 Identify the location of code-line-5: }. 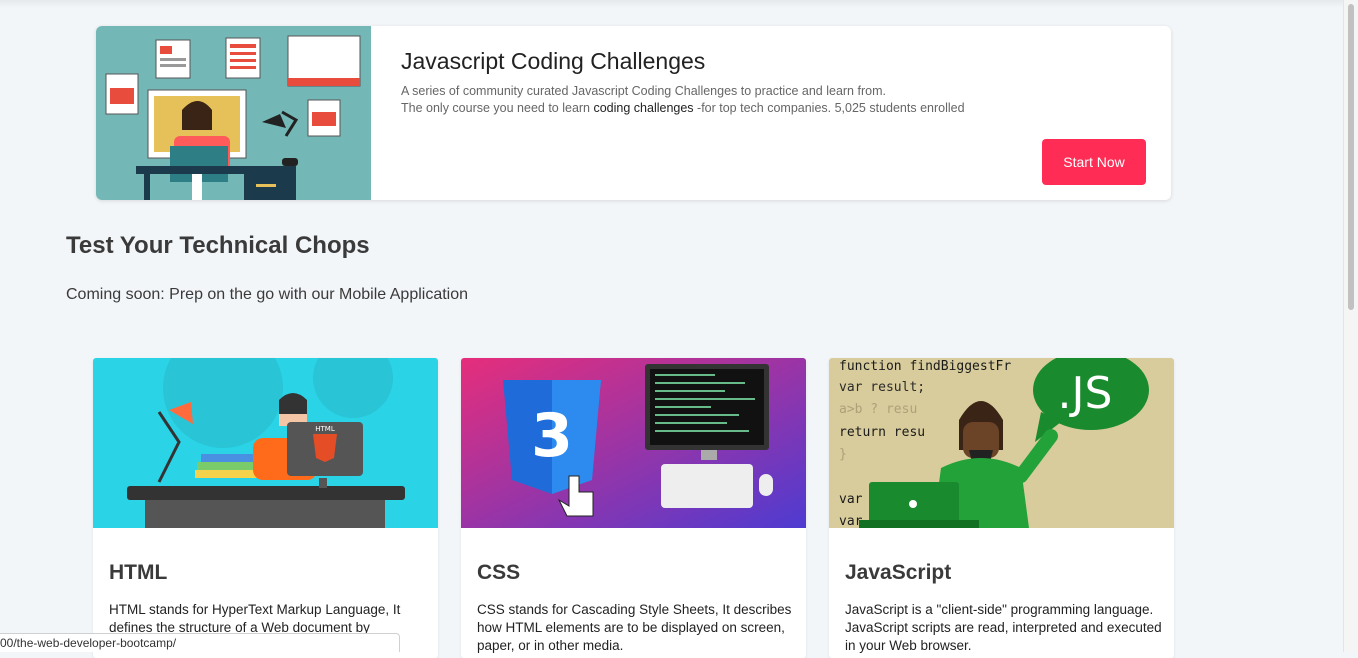
(843, 454).